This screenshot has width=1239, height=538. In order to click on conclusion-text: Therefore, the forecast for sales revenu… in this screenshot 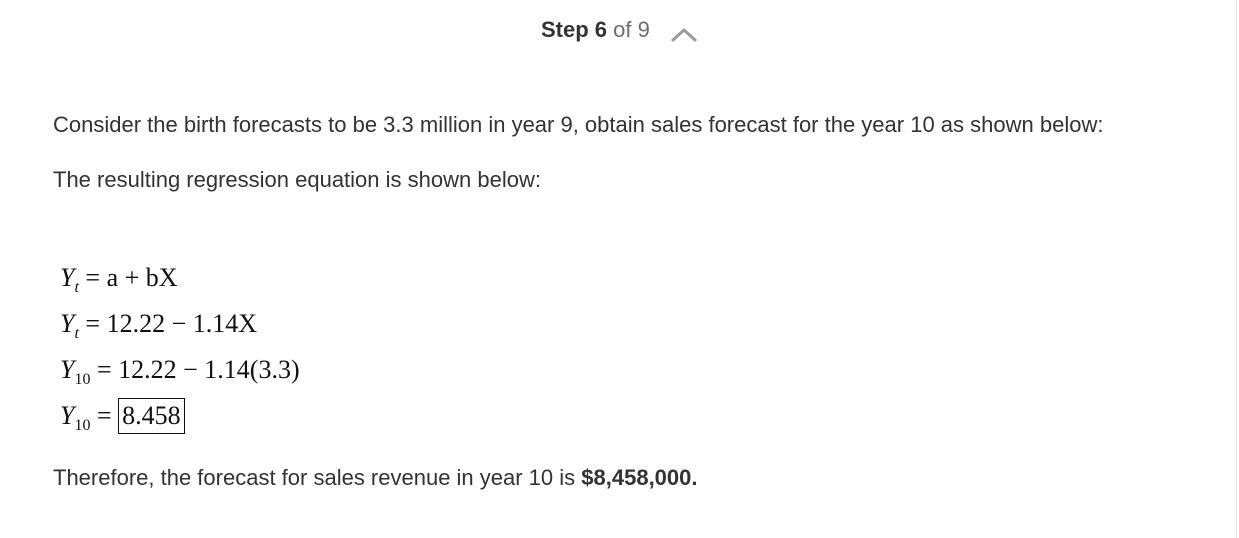, I will do `click(317, 477)`.